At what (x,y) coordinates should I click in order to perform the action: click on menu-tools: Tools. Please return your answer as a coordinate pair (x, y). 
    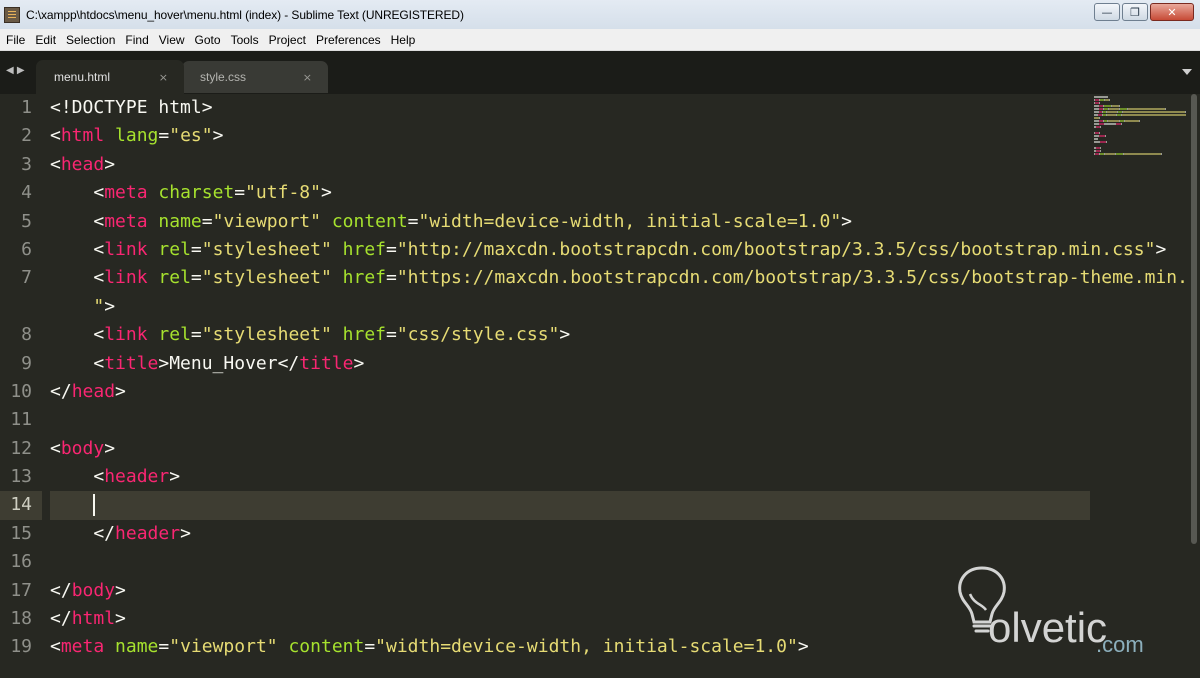
    Looking at the image, I should click on (245, 40).